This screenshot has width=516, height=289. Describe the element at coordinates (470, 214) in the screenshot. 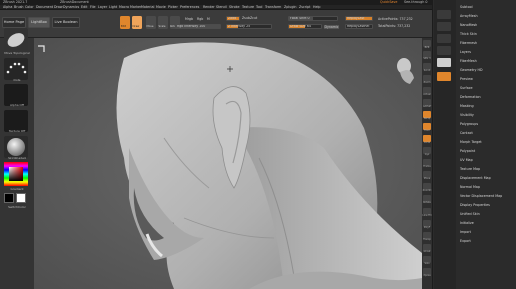

I see `palette-item: Unified Skin` at that location.